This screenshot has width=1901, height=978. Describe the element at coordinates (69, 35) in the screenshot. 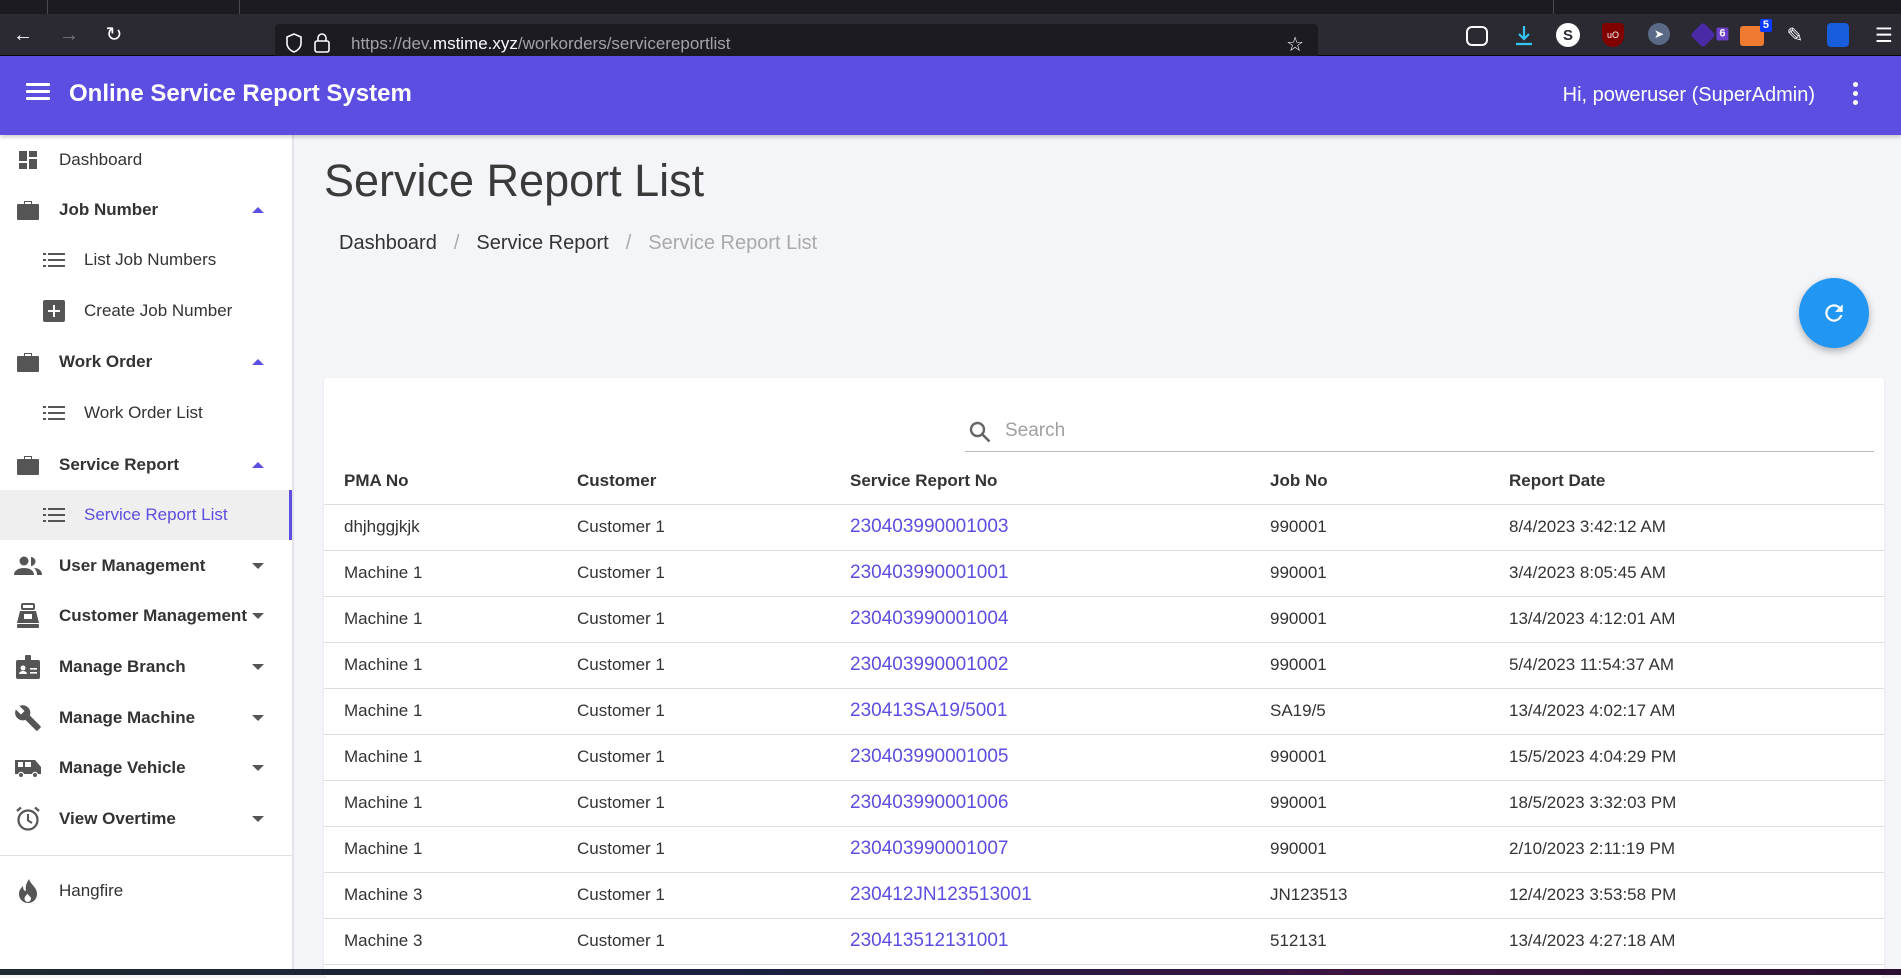

I see `forward-button: →` at that location.